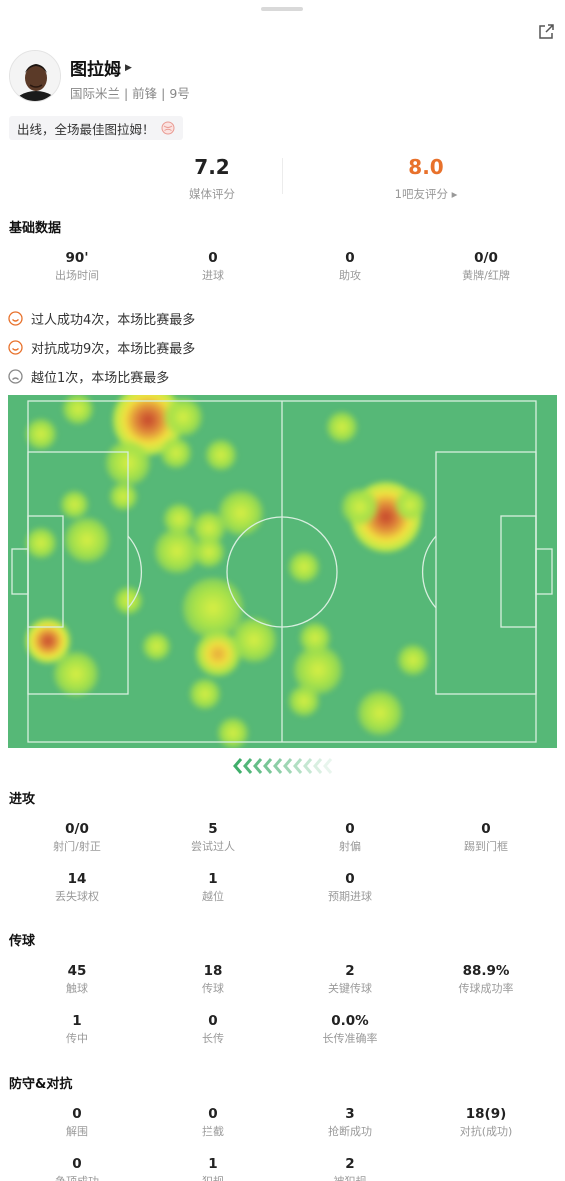 The height and width of the screenshot is (1181, 565). What do you see at coordinates (282, 176) in the screenshot?
I see `rating-divider` at bounding box center [282, 176].